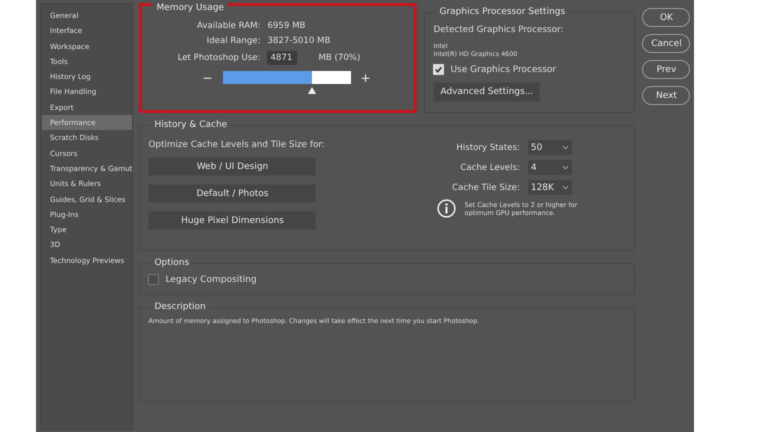 The image size is (768, 432). What do you see at coordinates (299, 41) in the screenshot?
I see `field-value: 3827-5010 MB` at bounding box center [299, 41].